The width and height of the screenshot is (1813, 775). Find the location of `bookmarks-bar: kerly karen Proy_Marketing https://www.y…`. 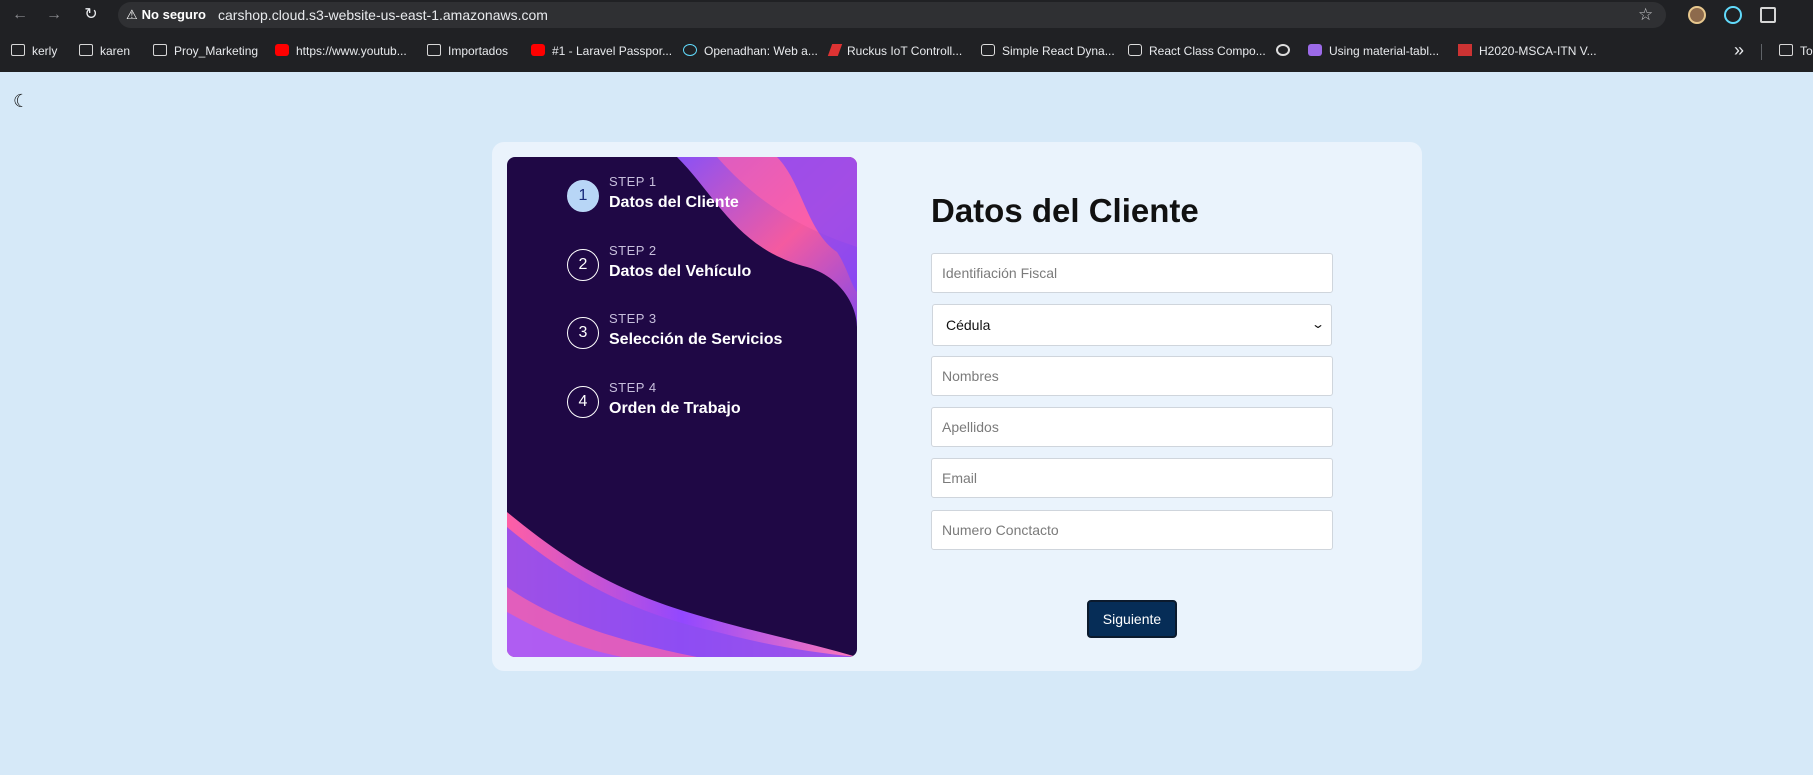

bookmarks-bar: kerly karen Proy_Marketing https://www.y… is located at coordinates (906, 51).